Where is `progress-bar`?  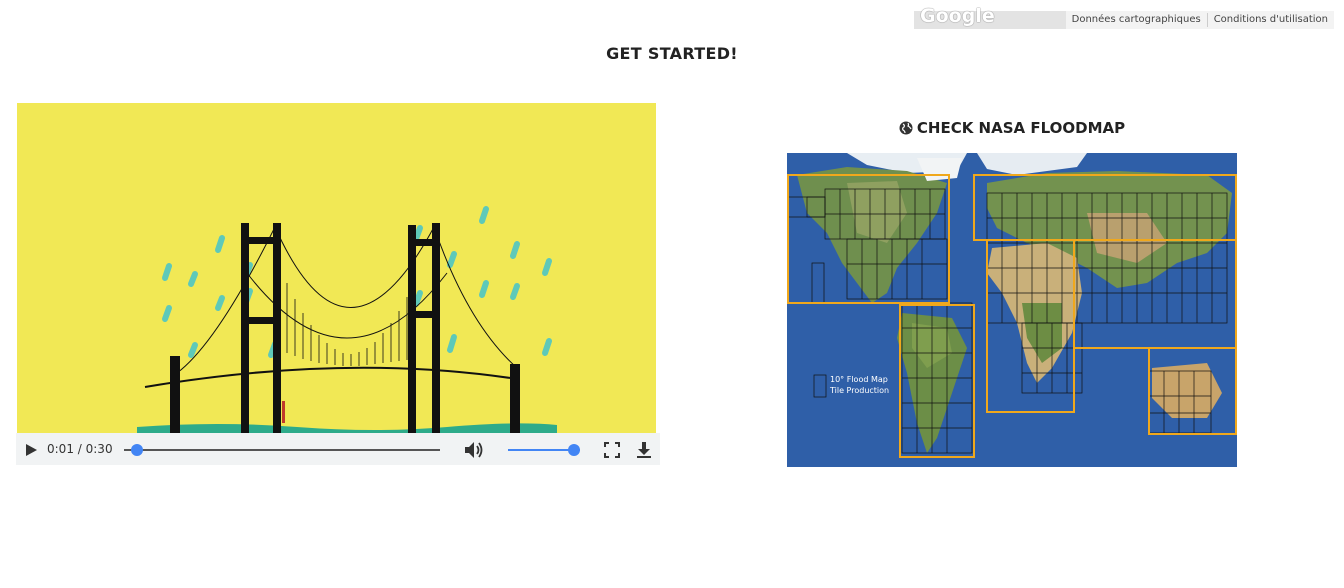
progress-bar is located at coordinates (282, 450).